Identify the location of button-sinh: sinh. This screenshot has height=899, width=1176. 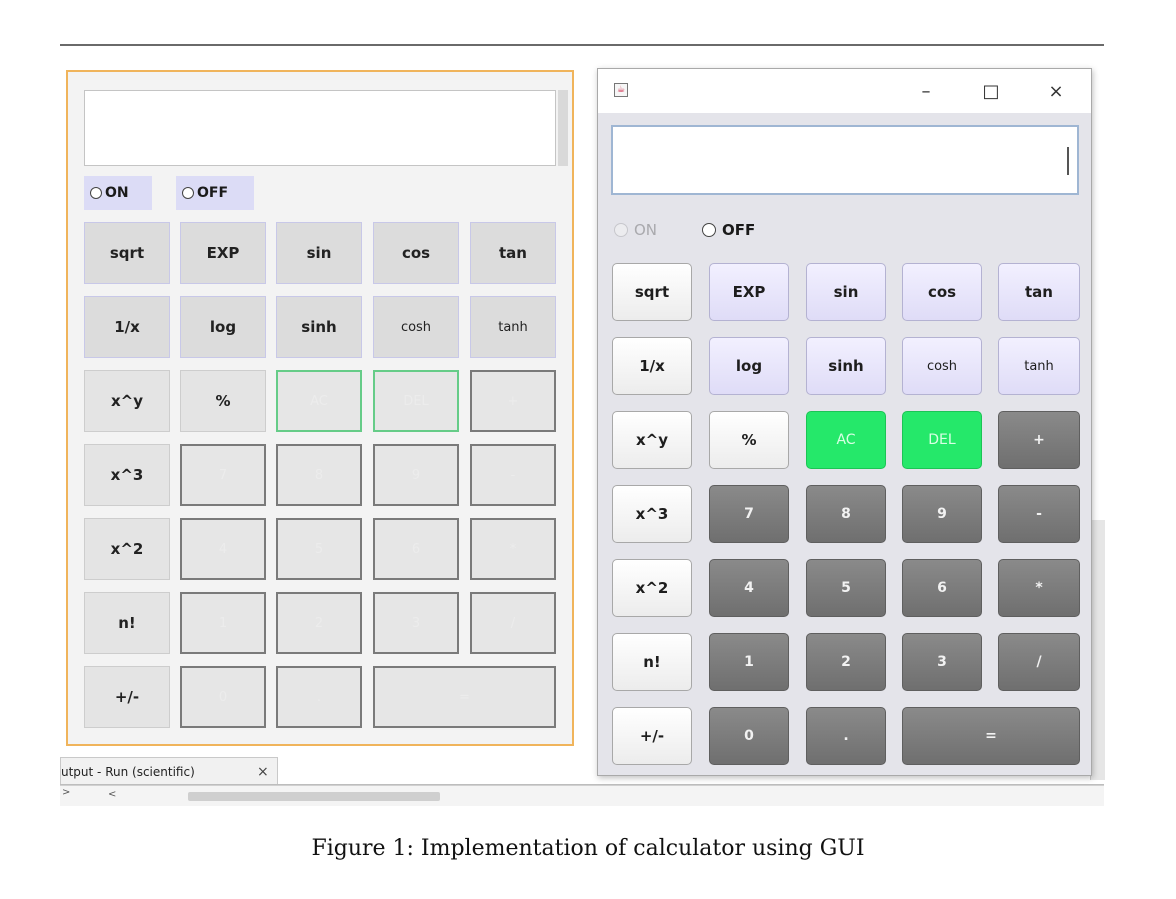
(846, 366).